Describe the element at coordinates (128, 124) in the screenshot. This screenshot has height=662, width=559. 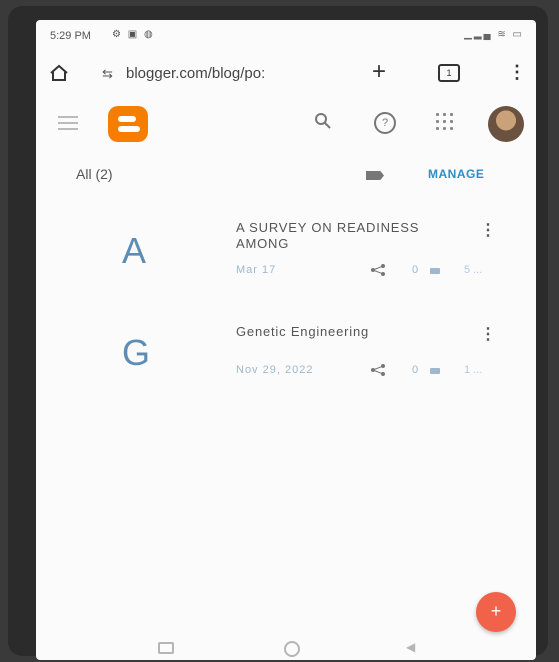
I see `blogger-logo` at that location.